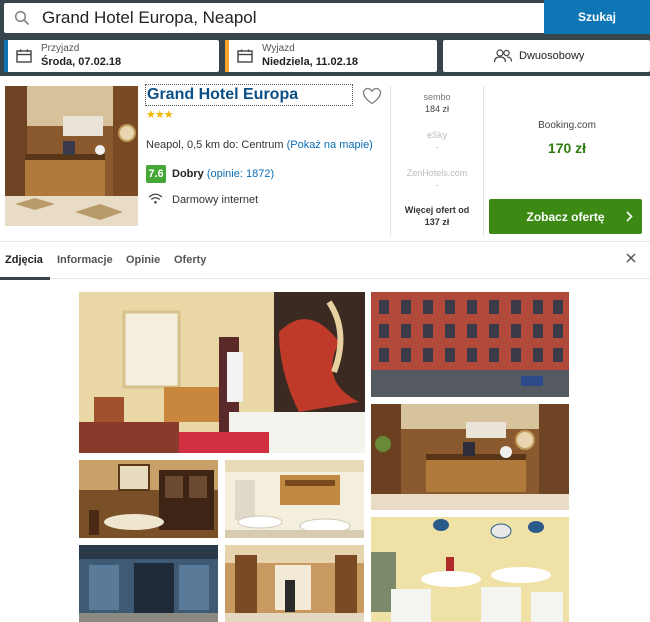 Image resolution: width=650 pixels, height=622 pixels. I want to click on partner-offers-list: sembo 184 zł eSky - ZenHotels.com -, so click(437, 149).